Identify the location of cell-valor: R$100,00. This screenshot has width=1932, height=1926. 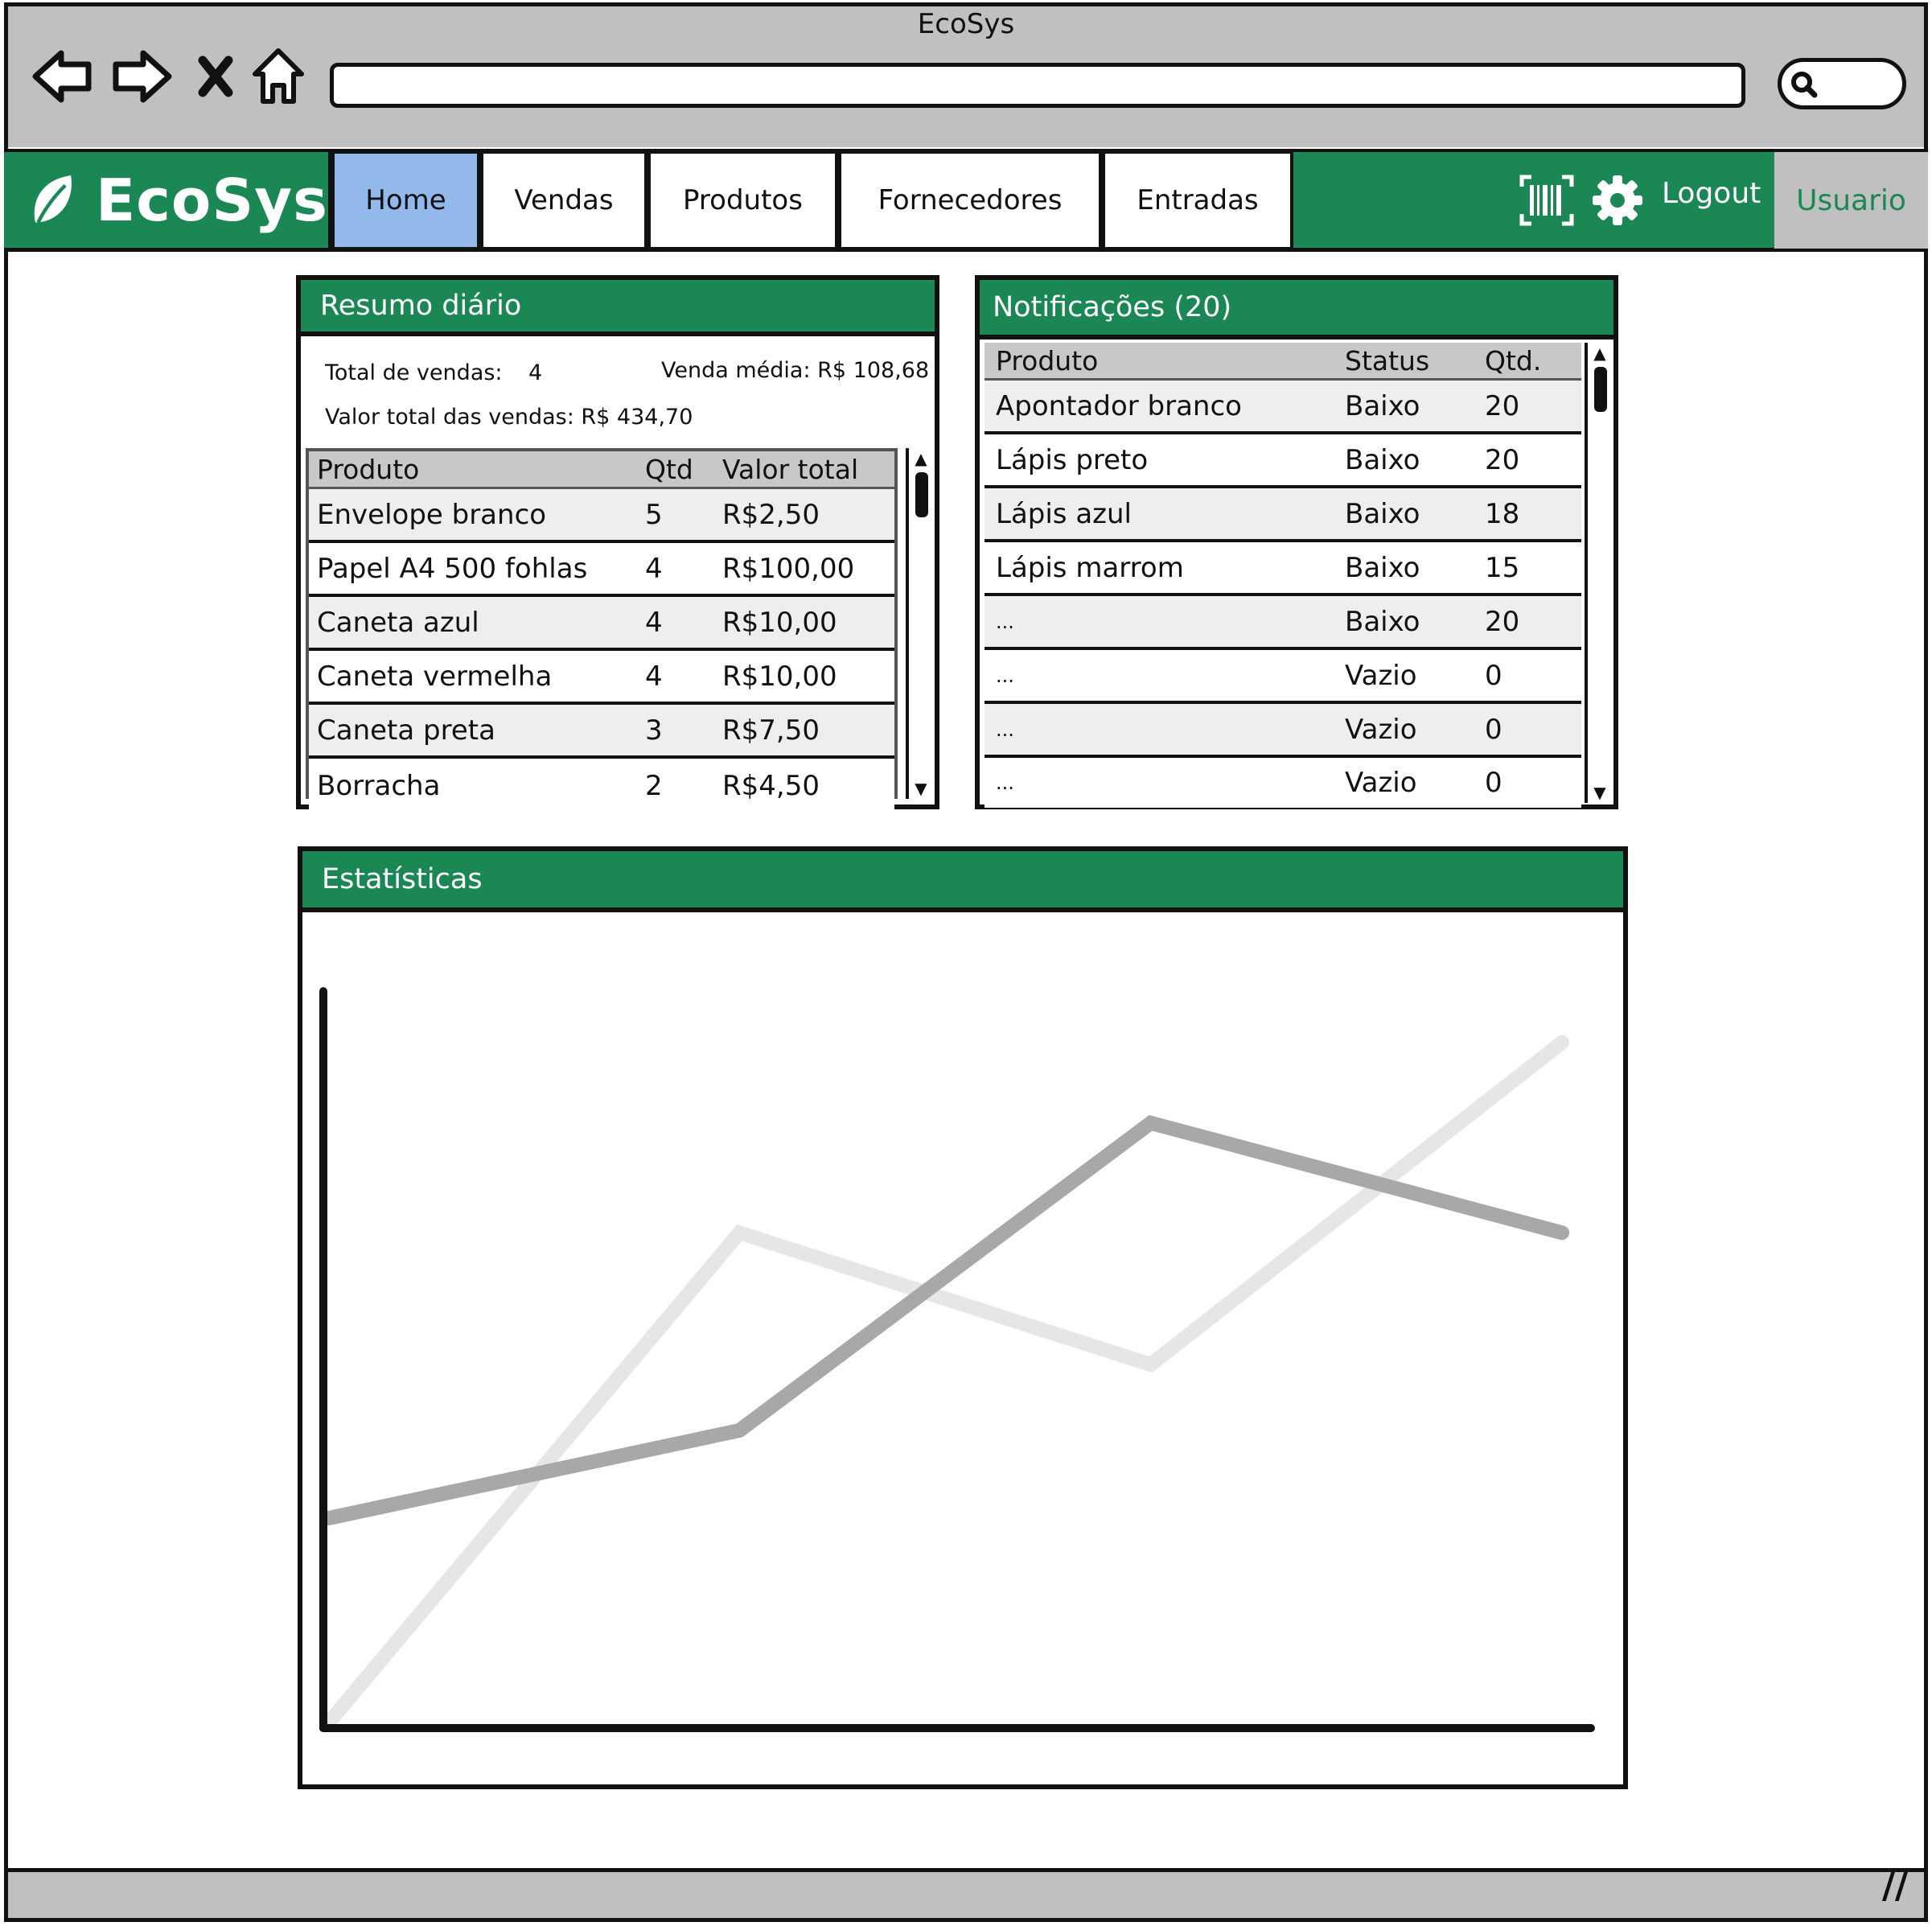
(788, 568).